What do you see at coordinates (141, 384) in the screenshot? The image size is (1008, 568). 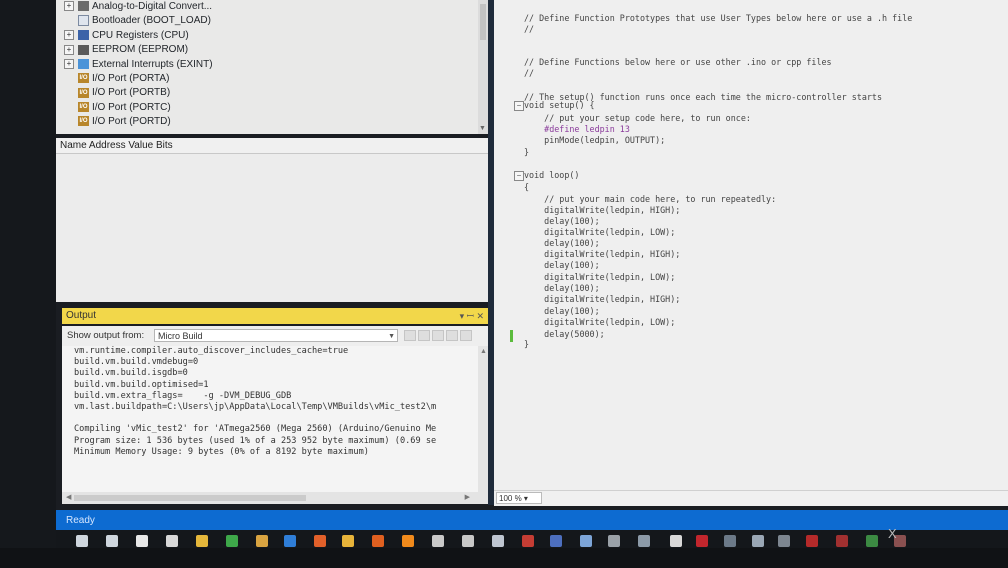 I see `output-line: build.vm.build.optimised=1` at bounding box center [141, 384].